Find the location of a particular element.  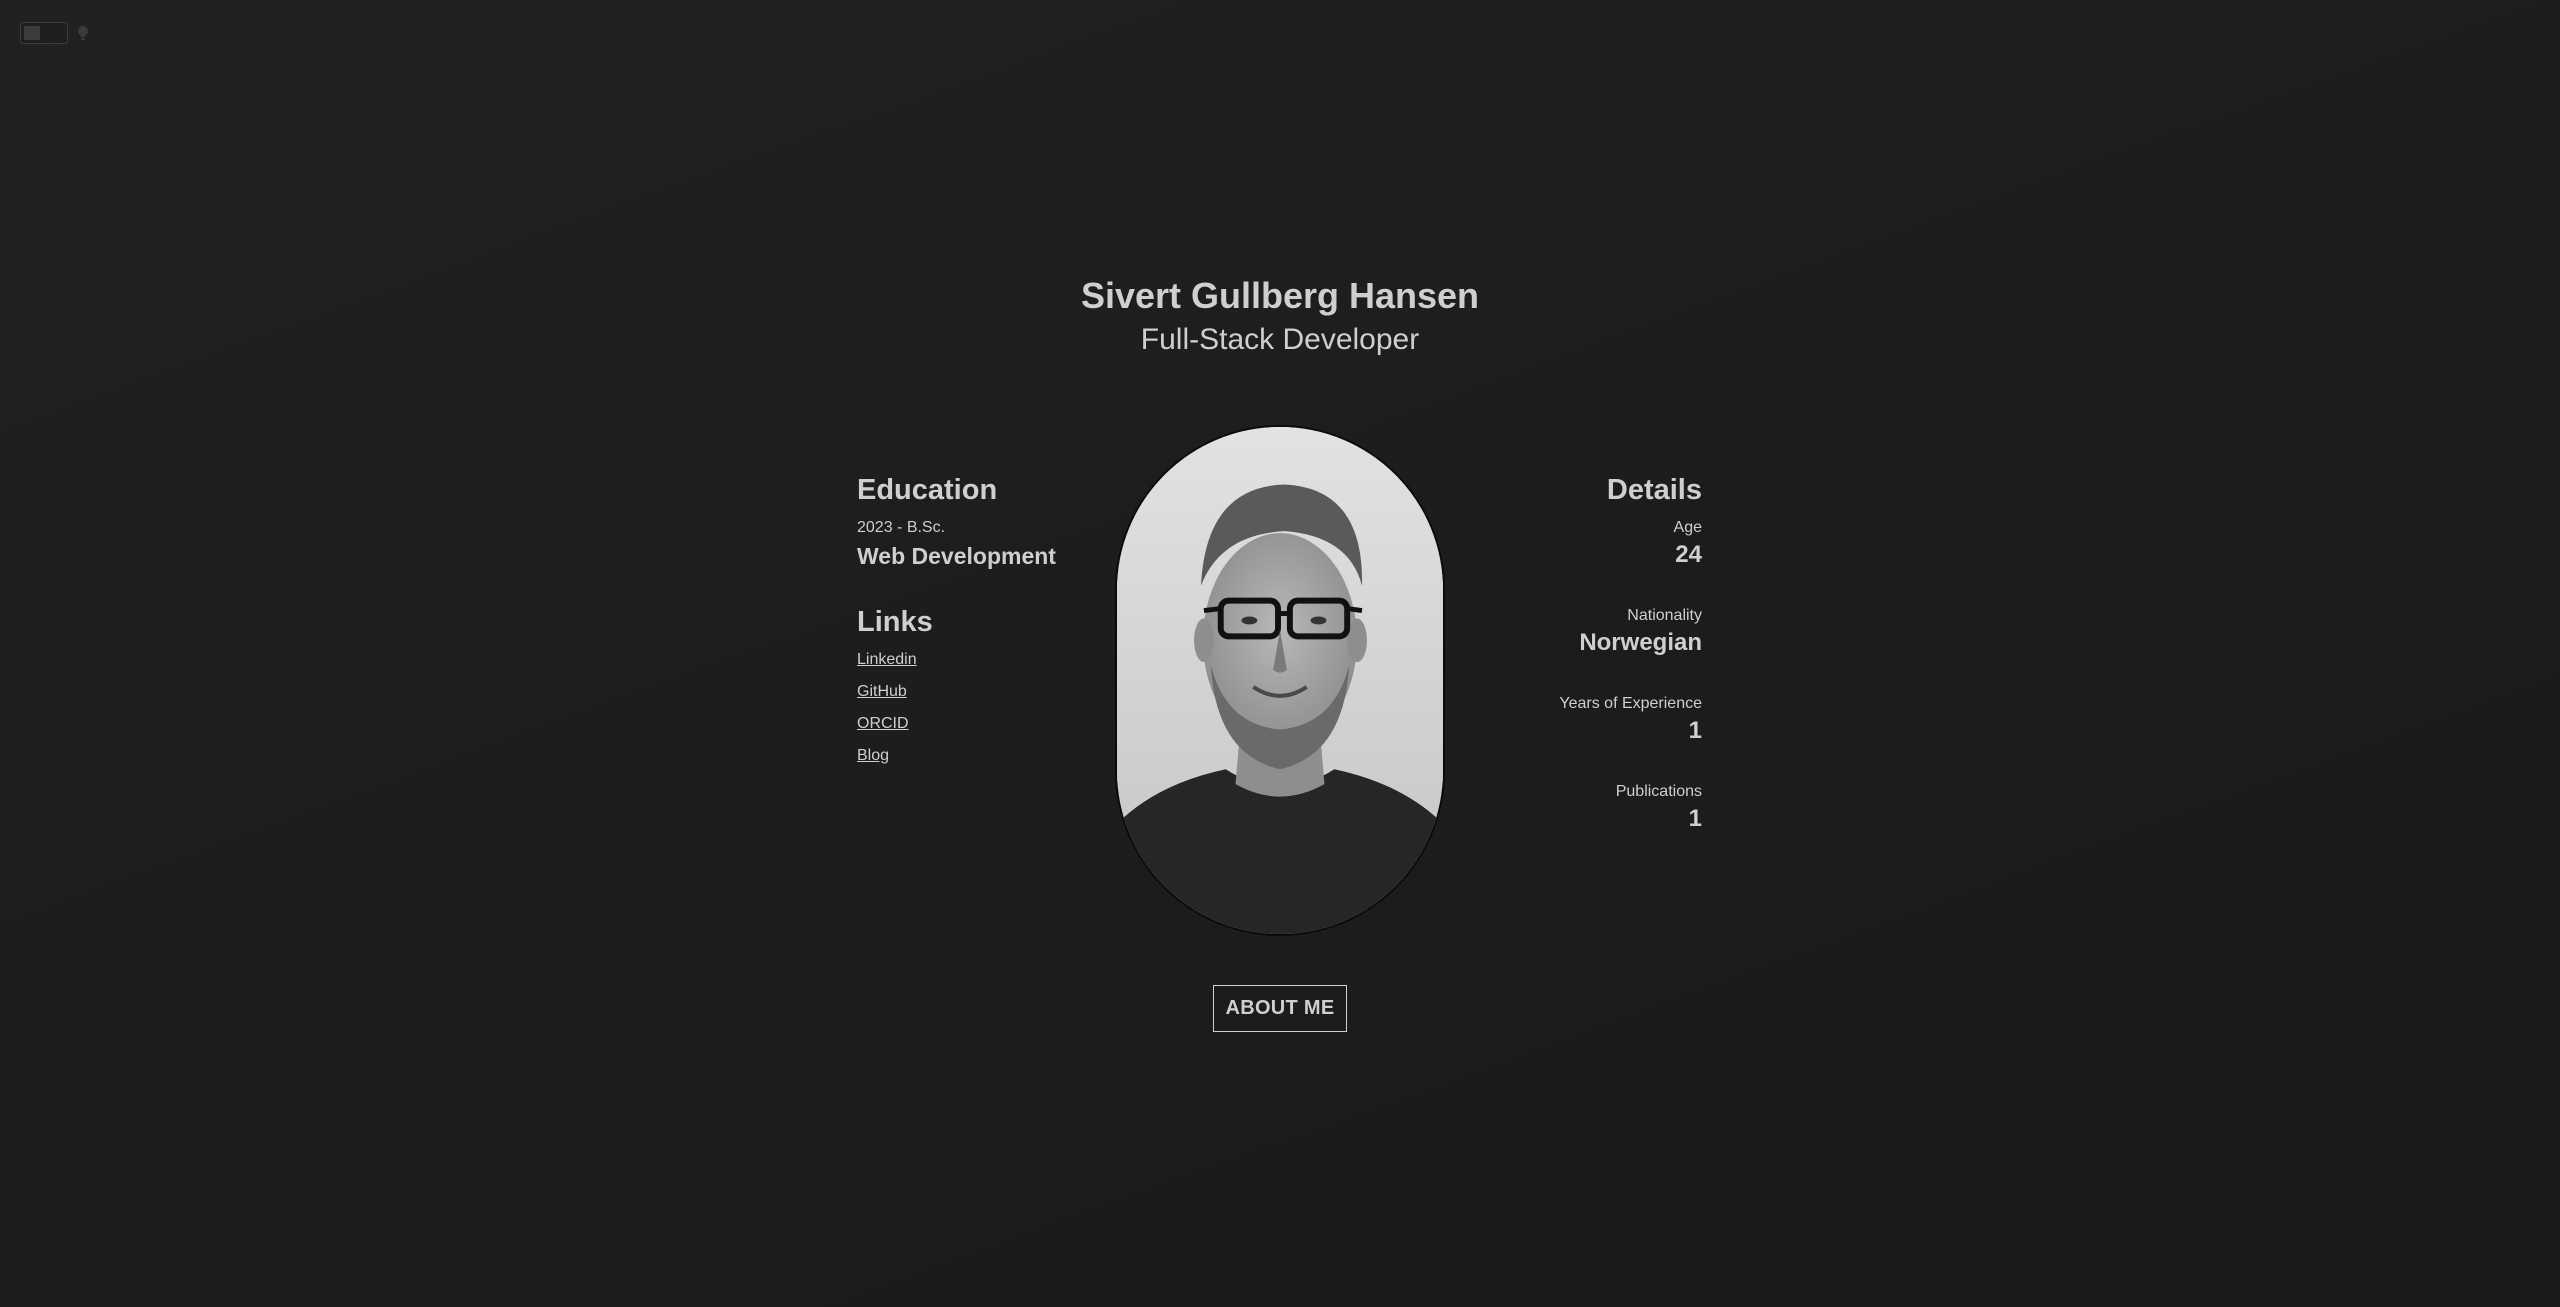

education-year: 2023 - B.Sc. is located at coordinates (901, 527).